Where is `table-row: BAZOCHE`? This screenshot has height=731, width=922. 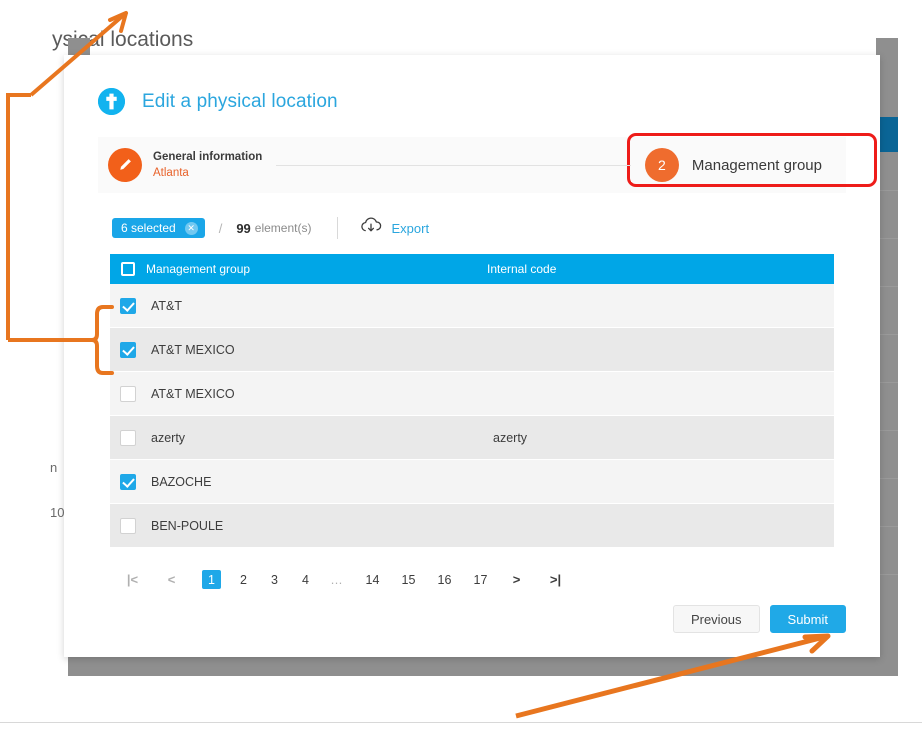 table-row: BAZOCHE is located at coordinates (472, 482).